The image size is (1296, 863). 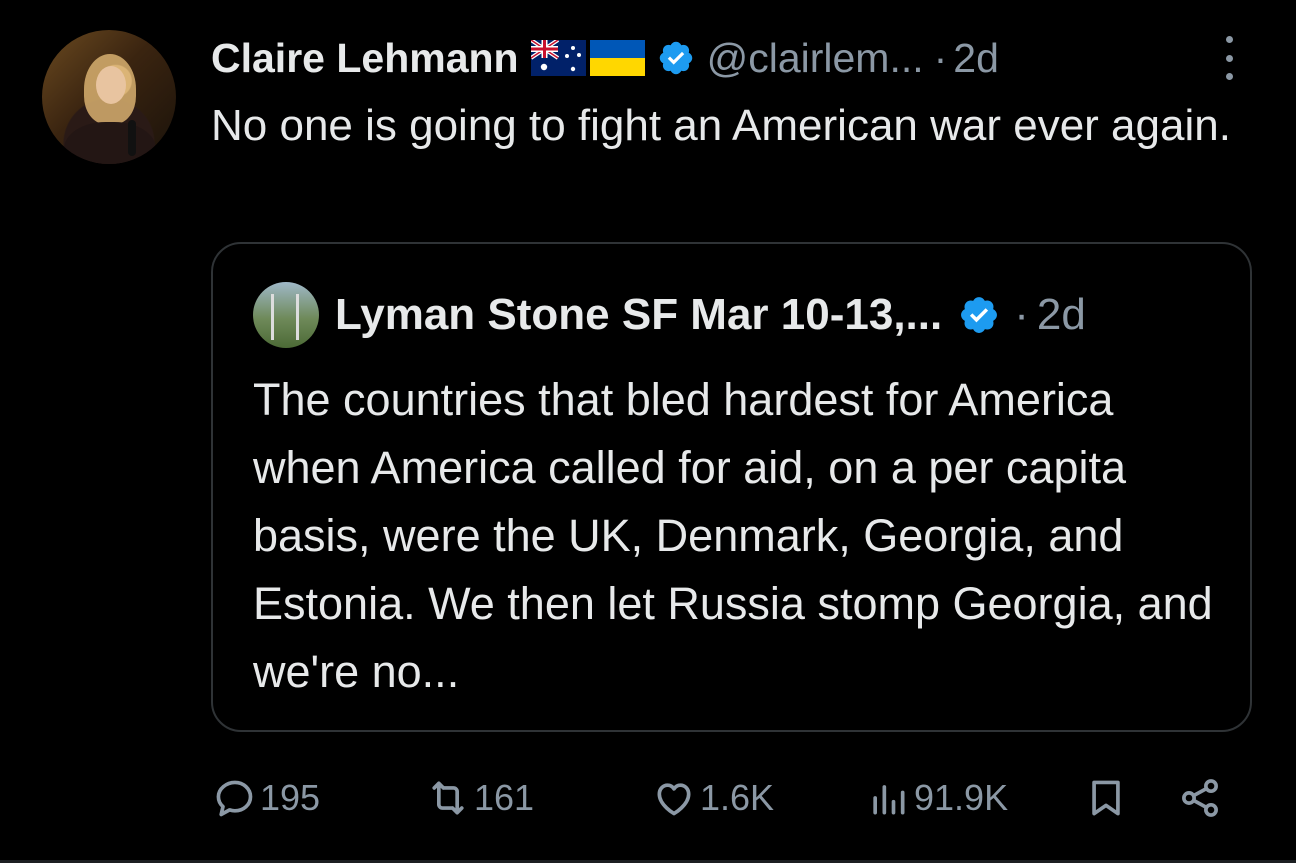 I want to click on bookmark-button, so click(x=1106, y=798).